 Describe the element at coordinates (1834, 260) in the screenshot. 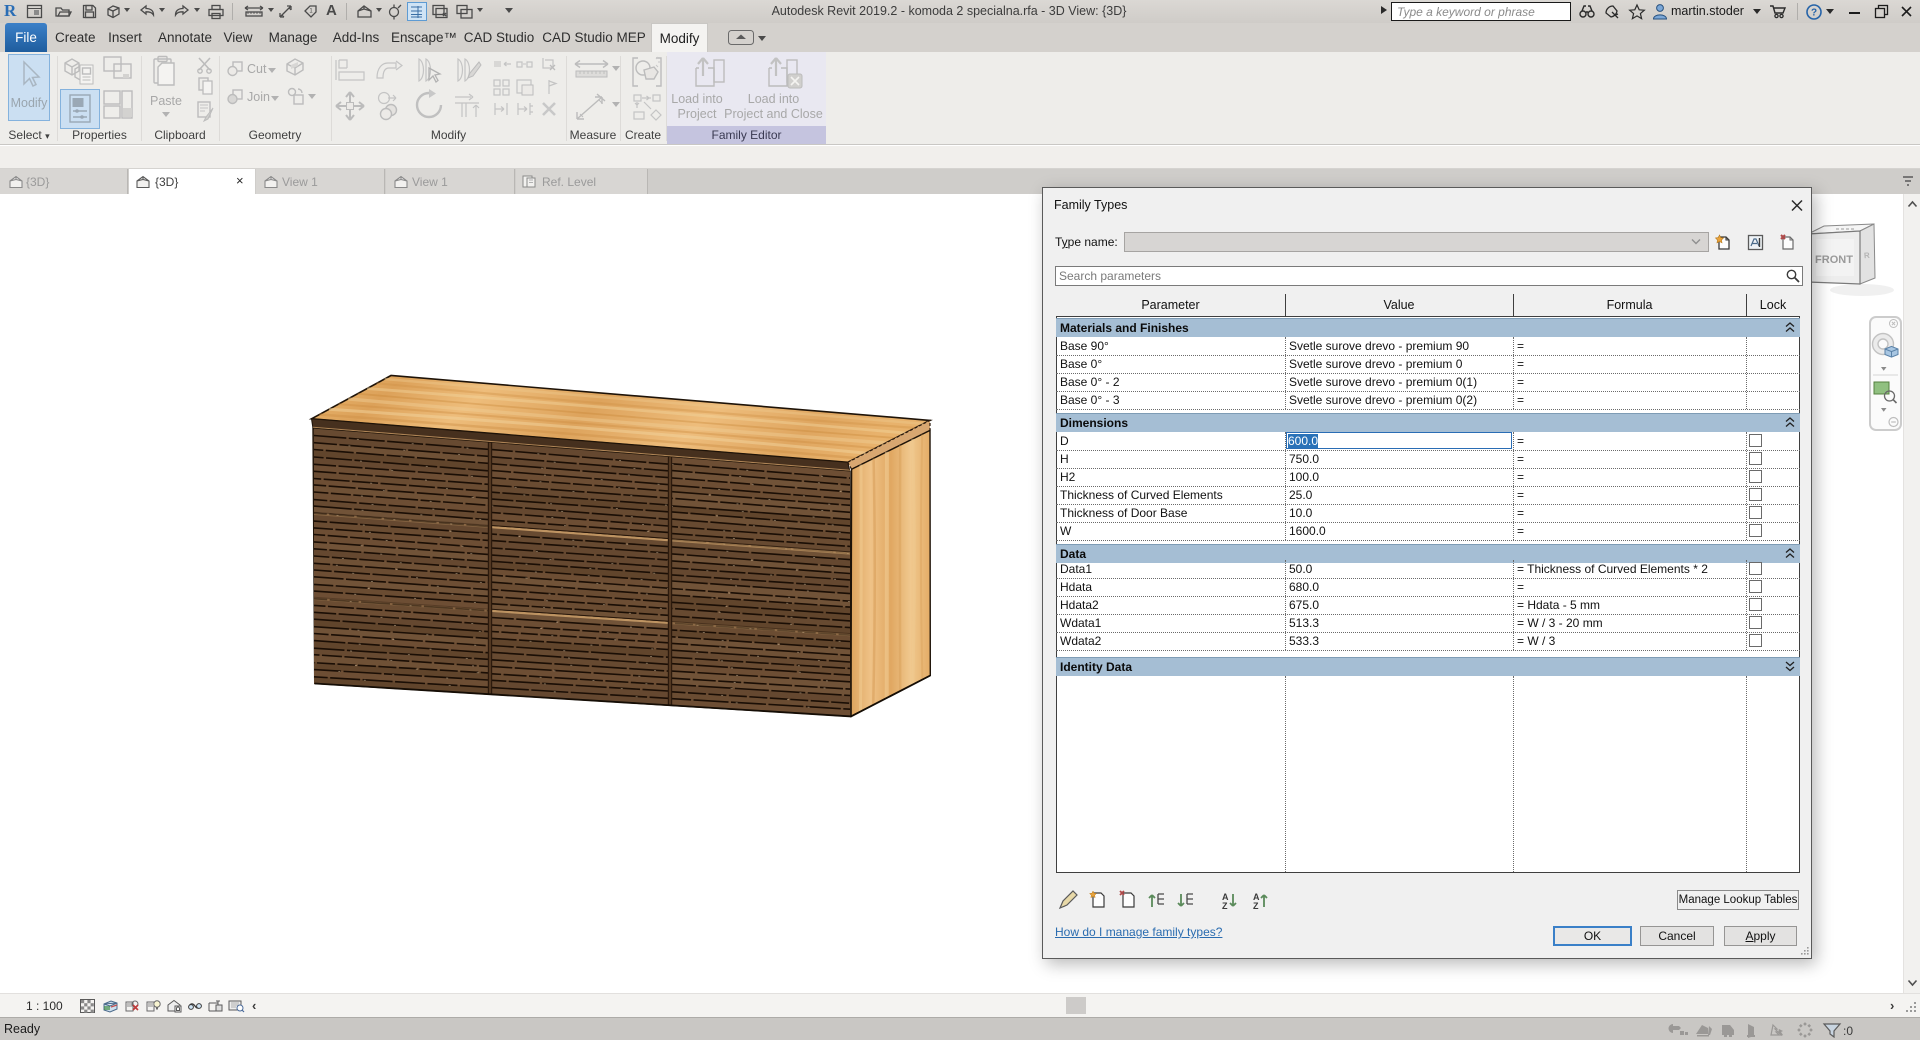

I see `svg-text: FRONT` at that location.